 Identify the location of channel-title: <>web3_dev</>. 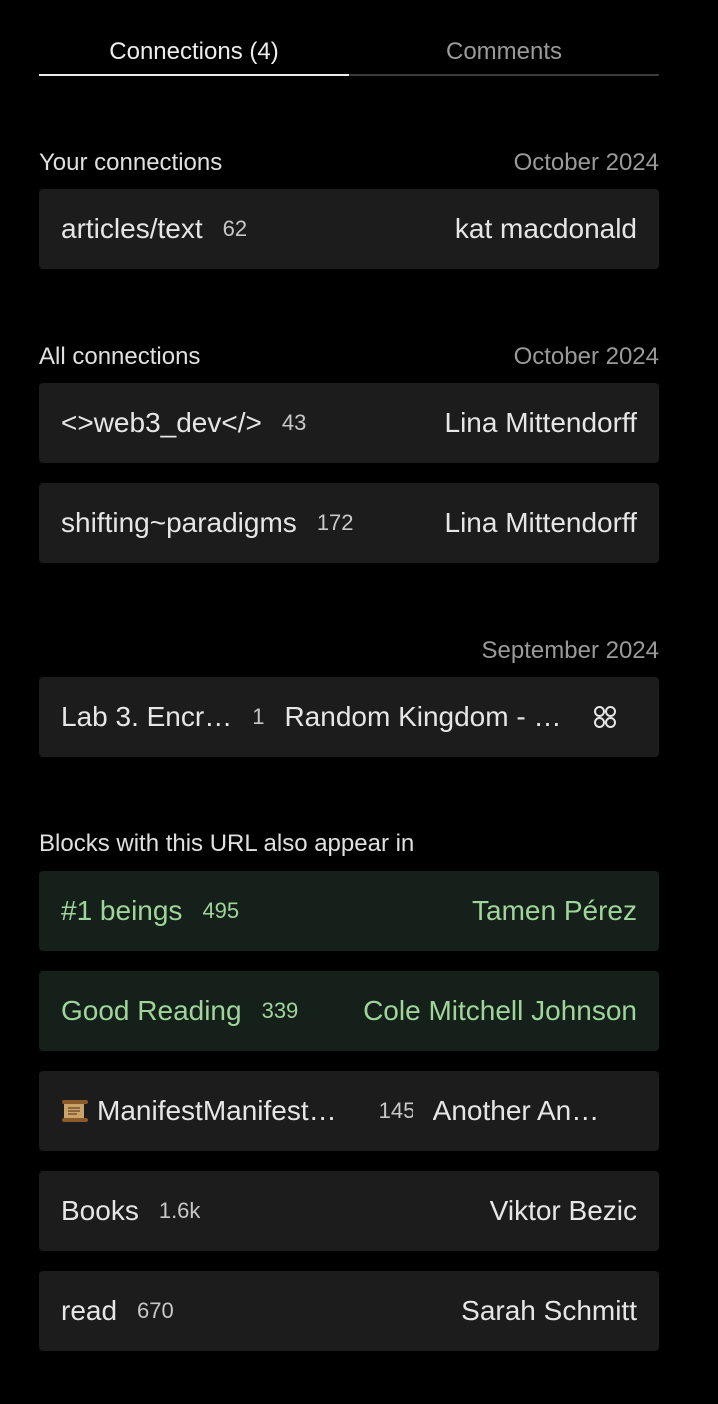
(161, 422).